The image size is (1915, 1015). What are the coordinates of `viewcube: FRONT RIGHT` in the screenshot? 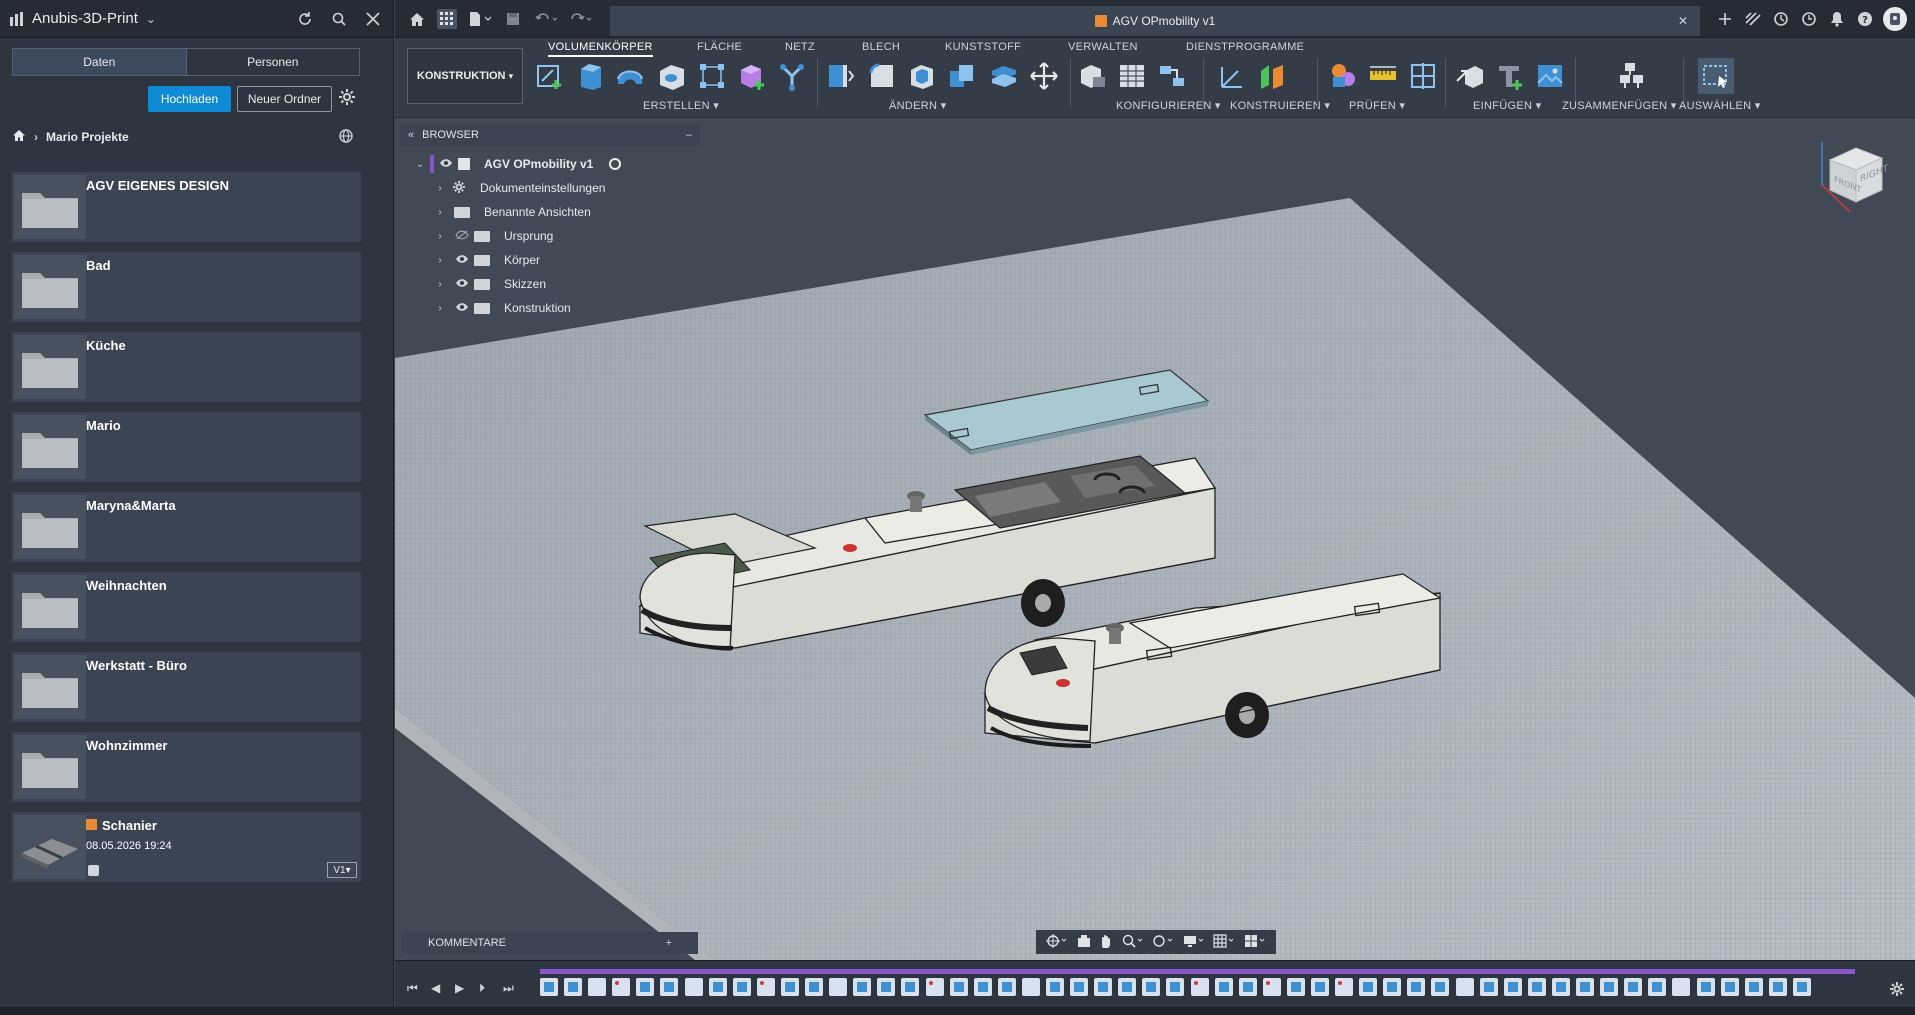 It's located at (1855, 180).